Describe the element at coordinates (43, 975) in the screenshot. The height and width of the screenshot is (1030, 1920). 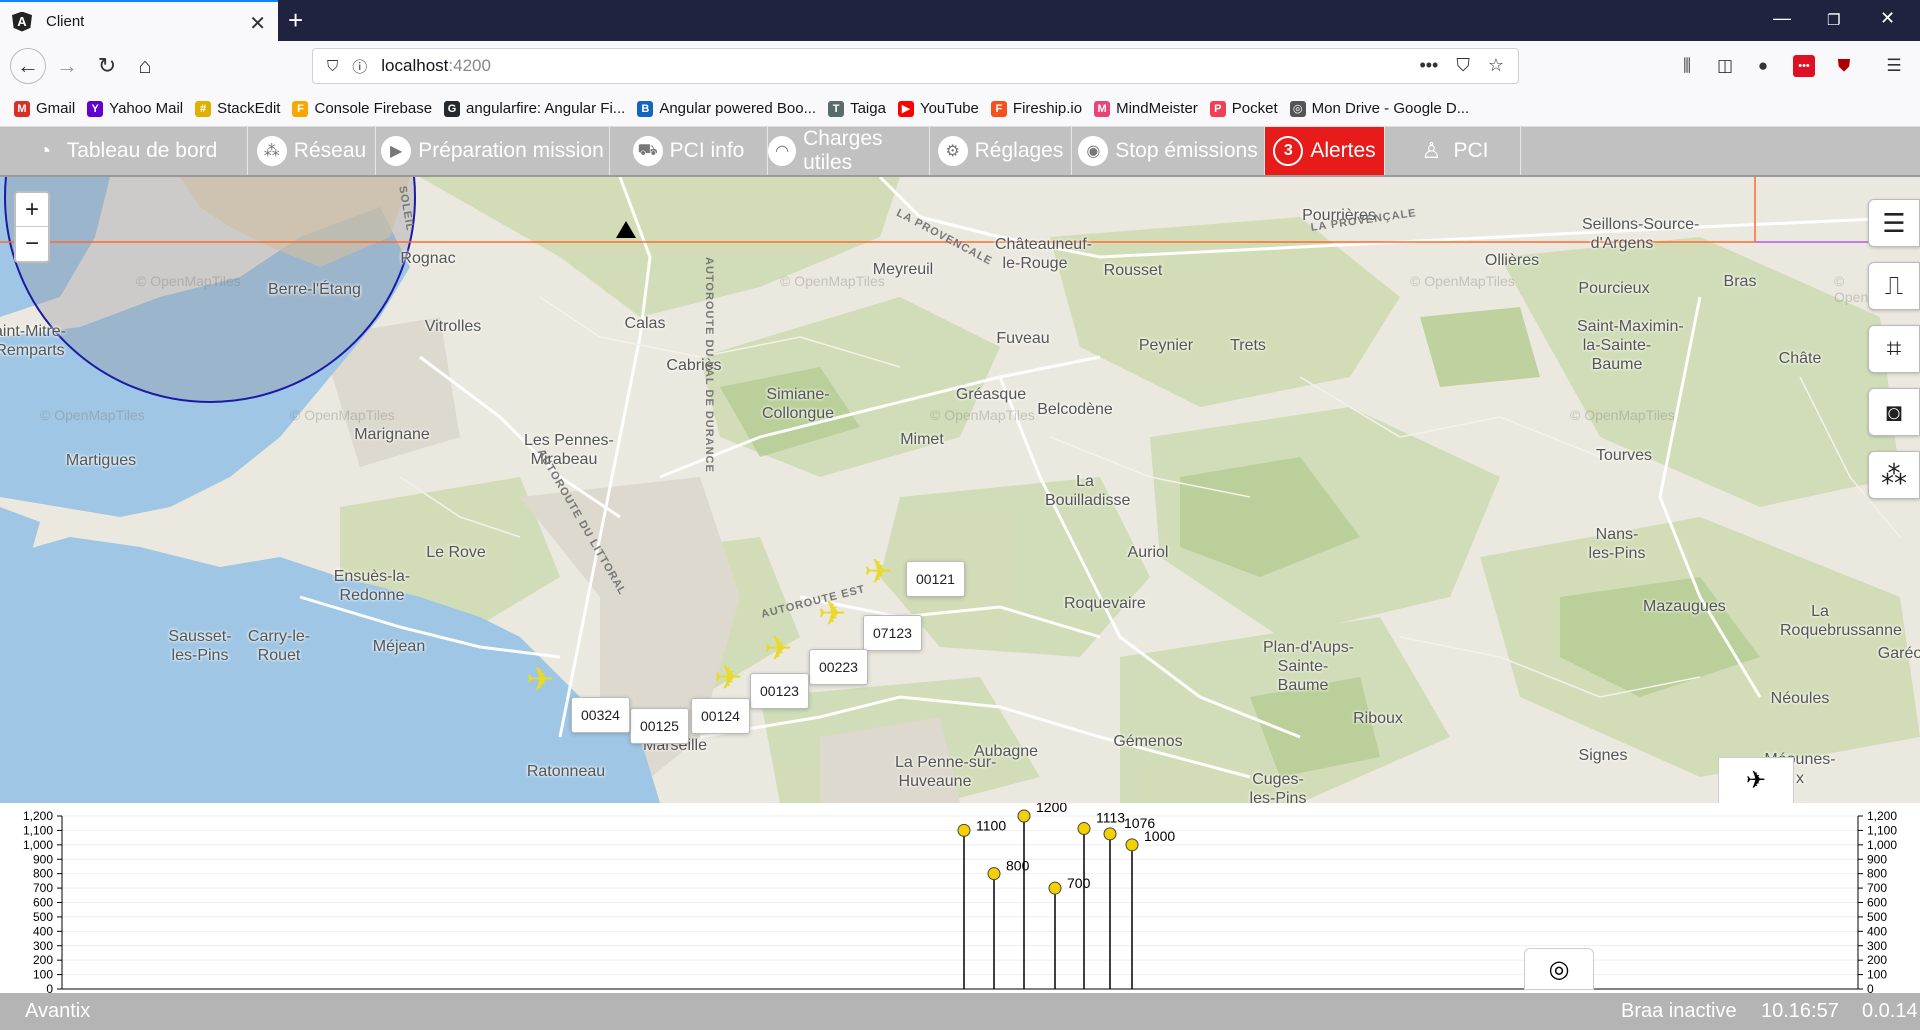
I see `y-tick-label: 100` at that location.